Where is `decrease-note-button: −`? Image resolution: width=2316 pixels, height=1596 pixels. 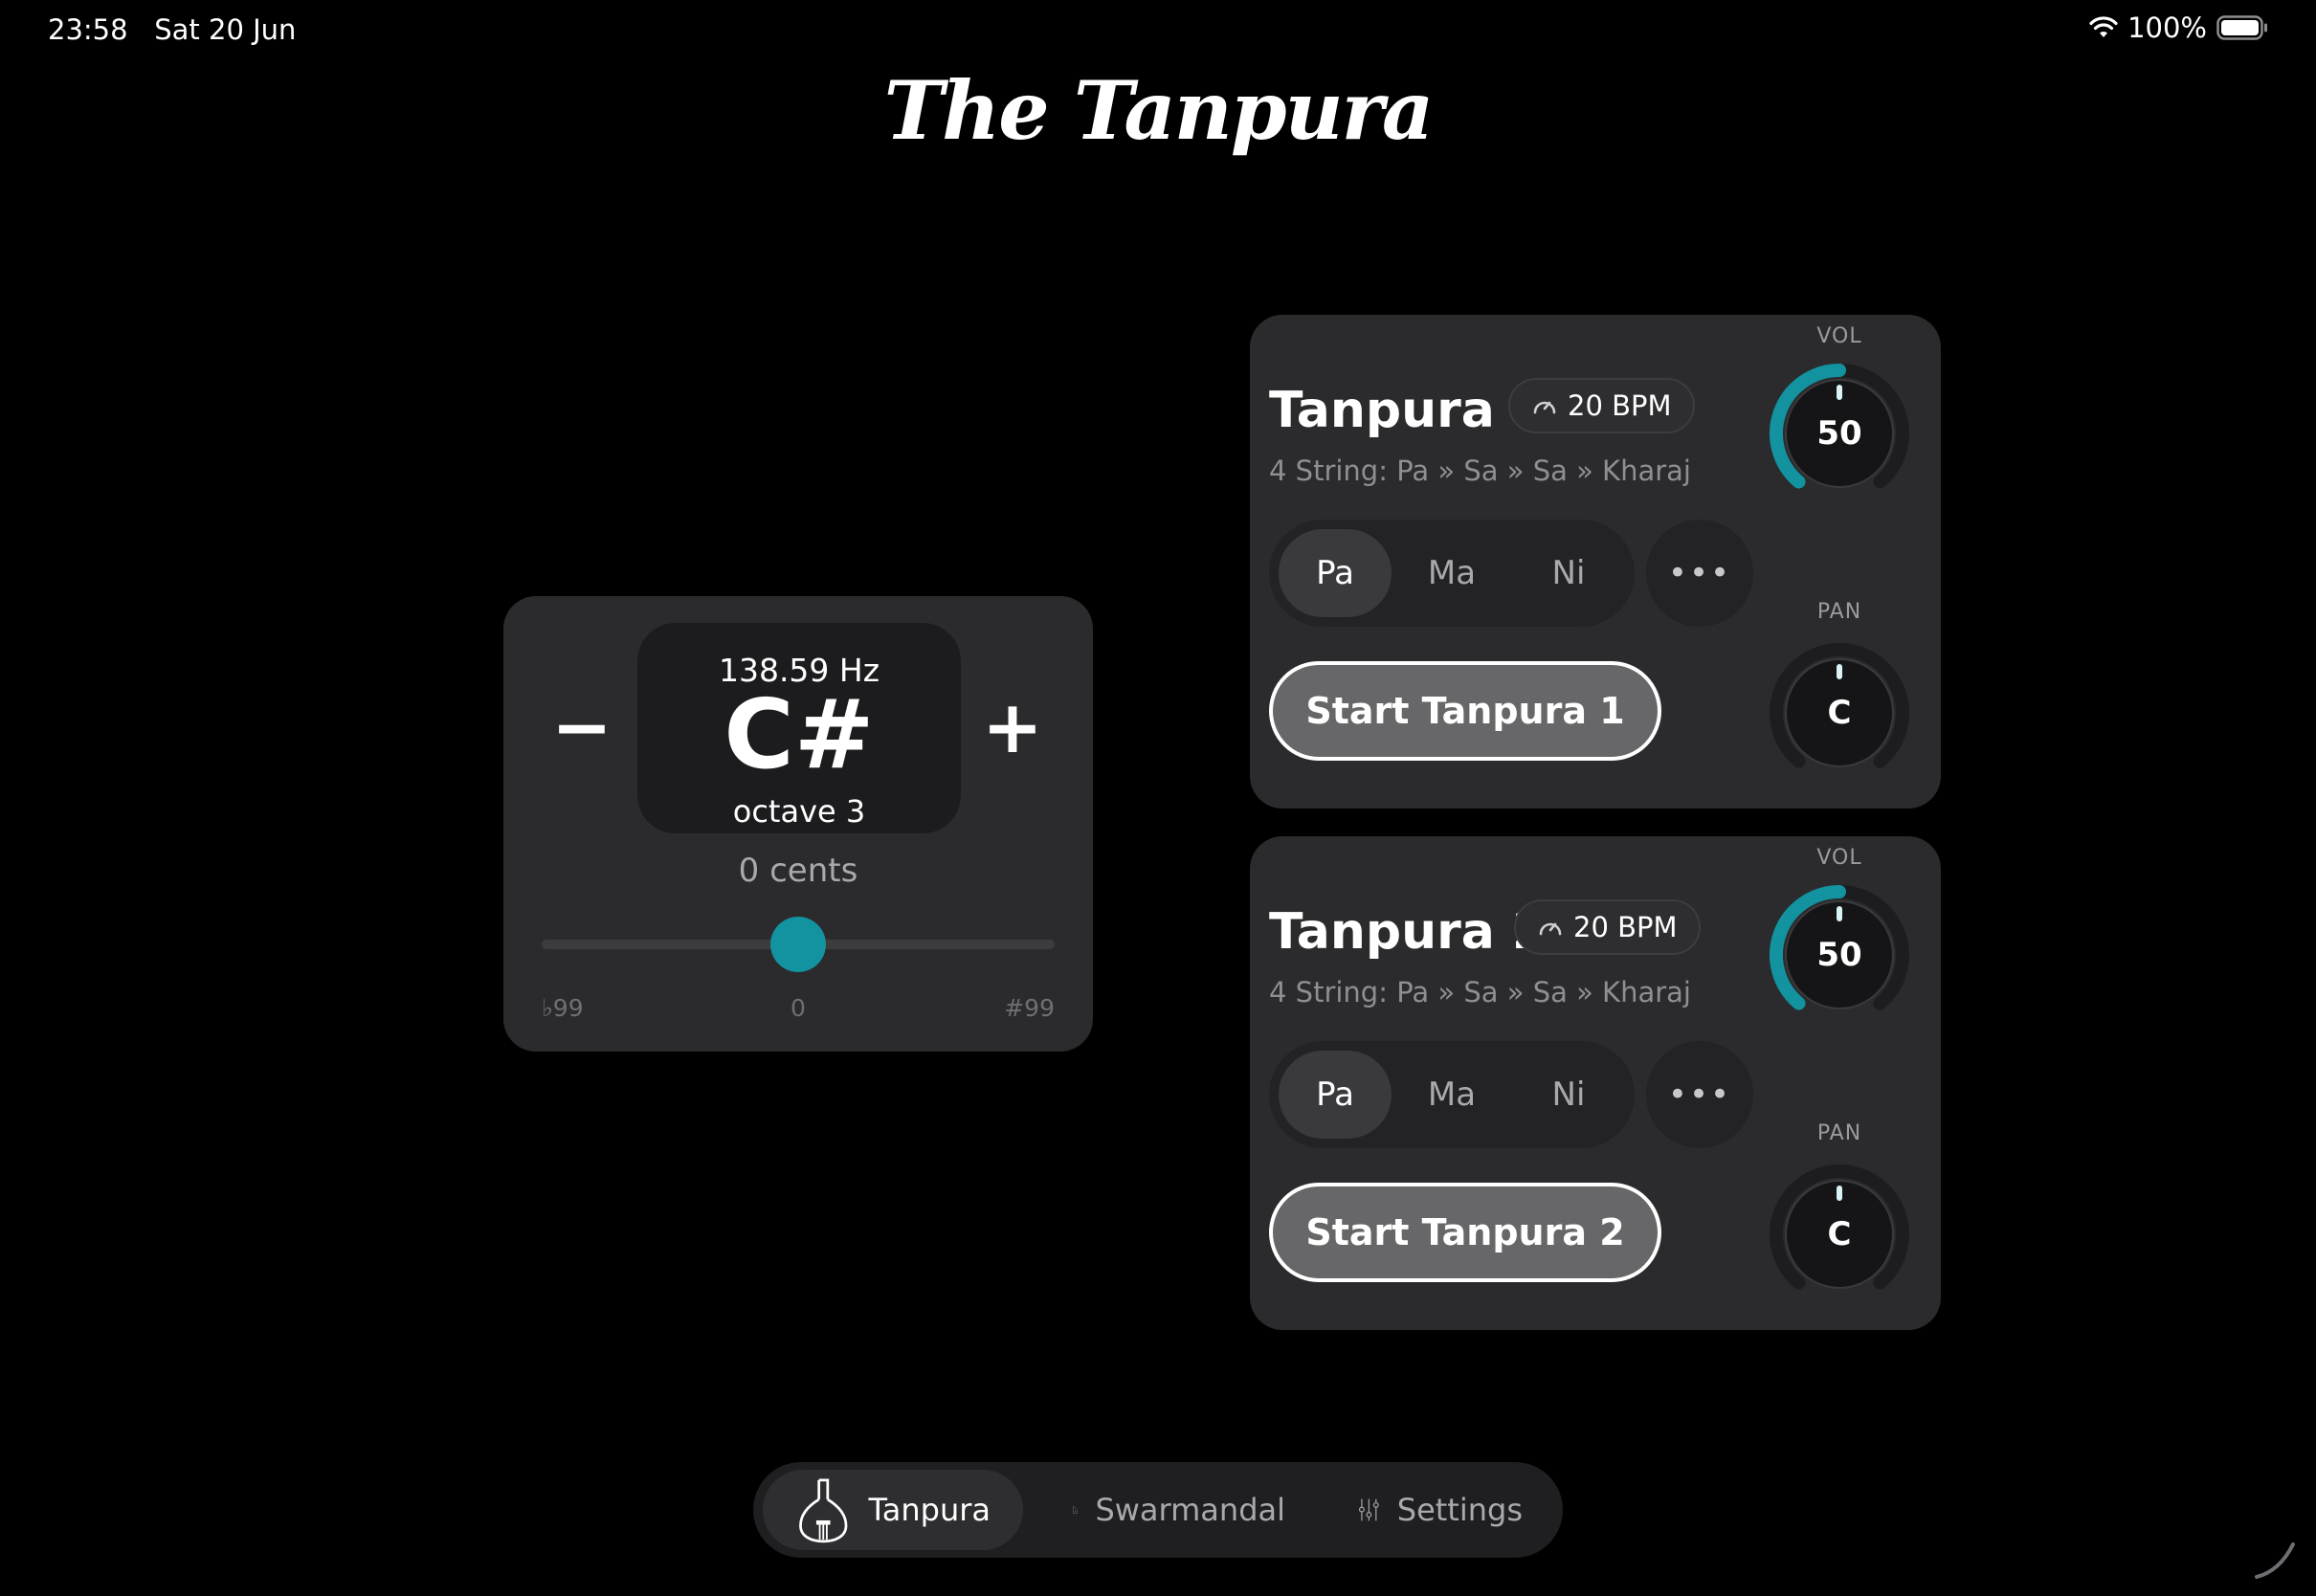 decrease-note-button: − is located at coordinates (582, 727).